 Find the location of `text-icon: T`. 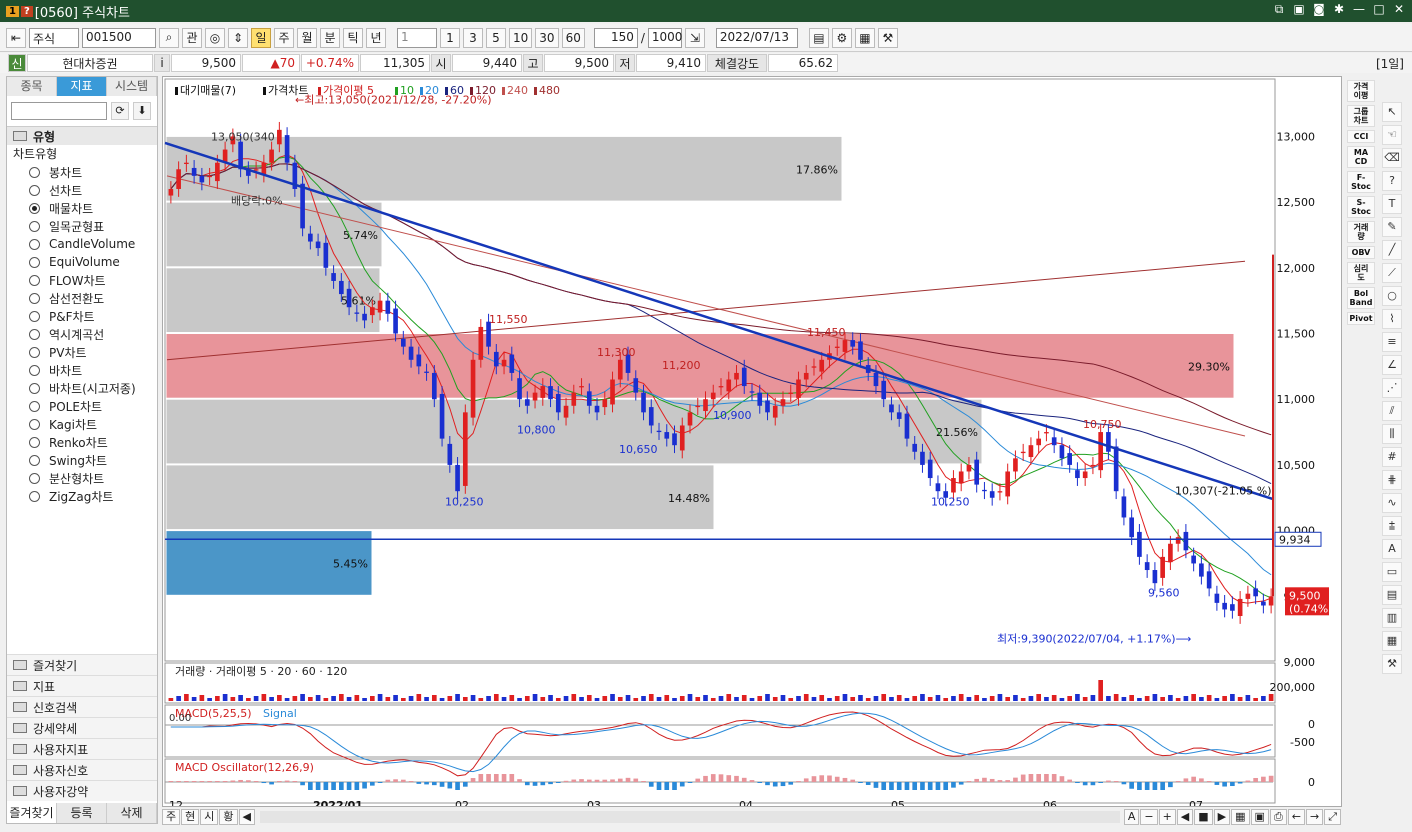

text-icon: T is located at coordinates (1392, 204).